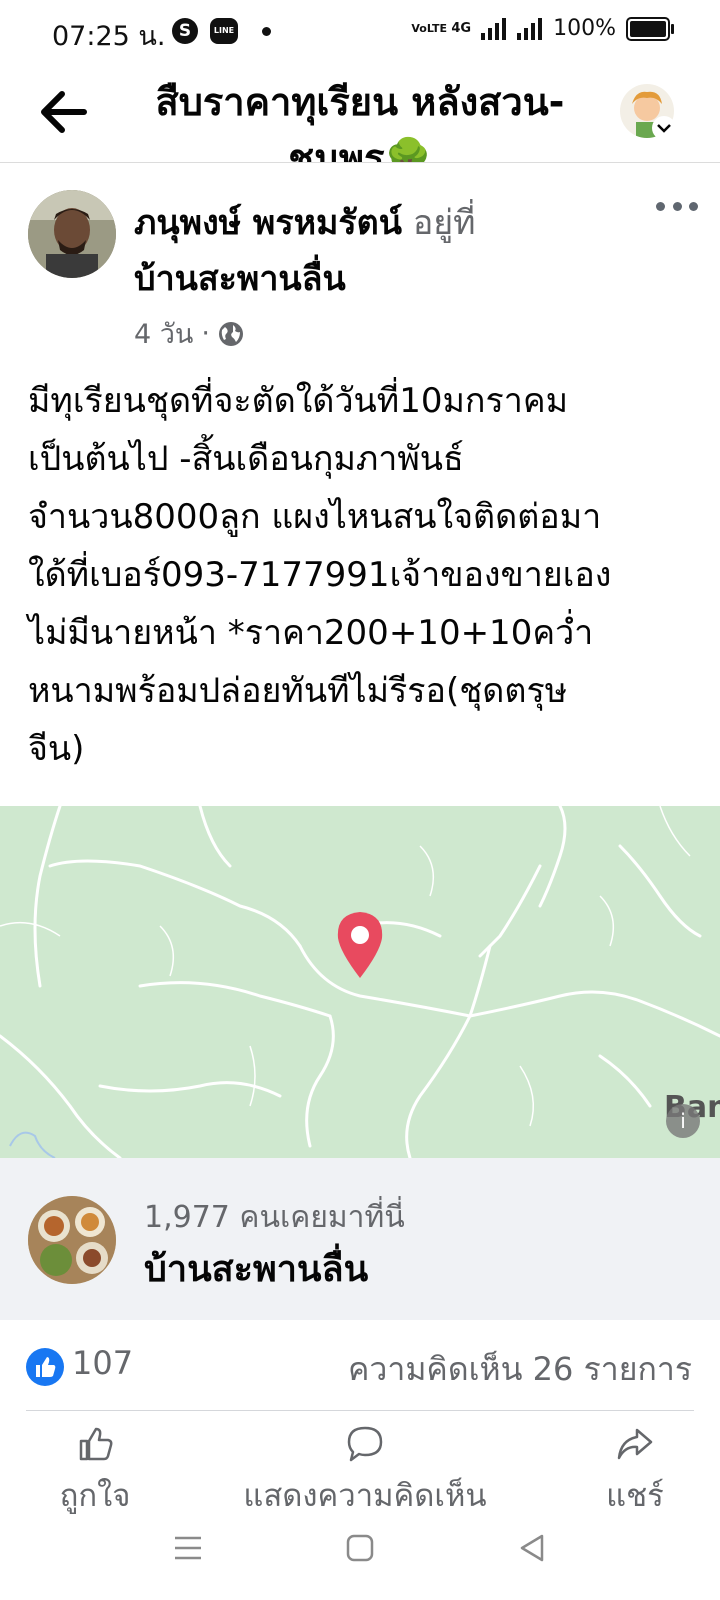  Describe the element at coordinates (102, 1363) in the screenshot. I see `like-count: 107` at that location.